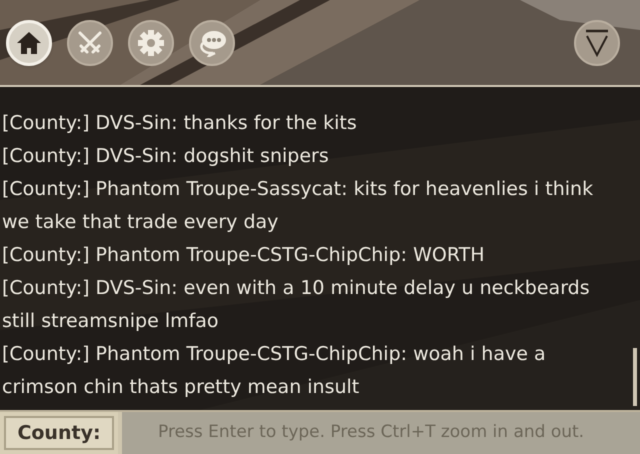 This screenshot has height=454, width=640. I want to click on chat-message: [County:] DVS-Sin: dogshit snipers, so click(166, 156).